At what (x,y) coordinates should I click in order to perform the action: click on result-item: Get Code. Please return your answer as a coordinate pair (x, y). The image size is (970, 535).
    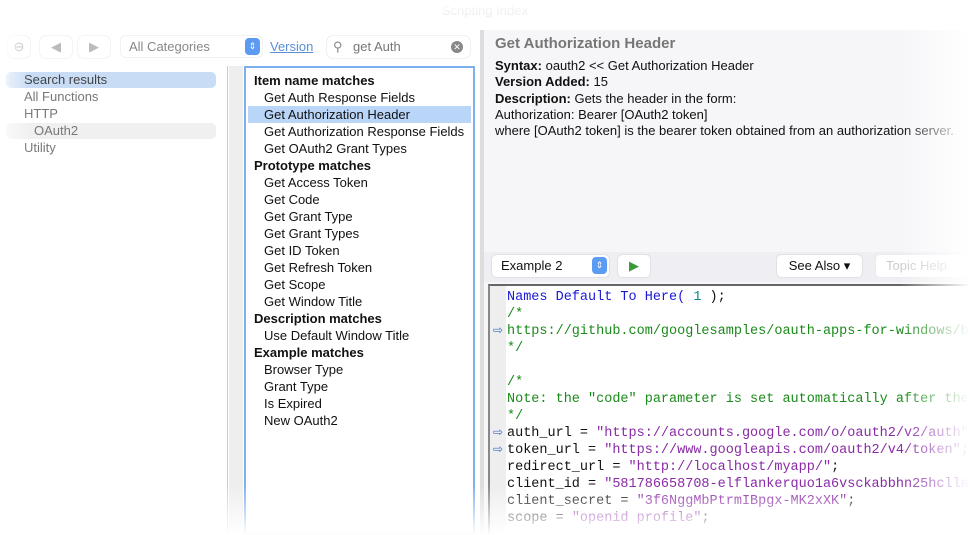
    Looking at the image, I should click on (359, 199).